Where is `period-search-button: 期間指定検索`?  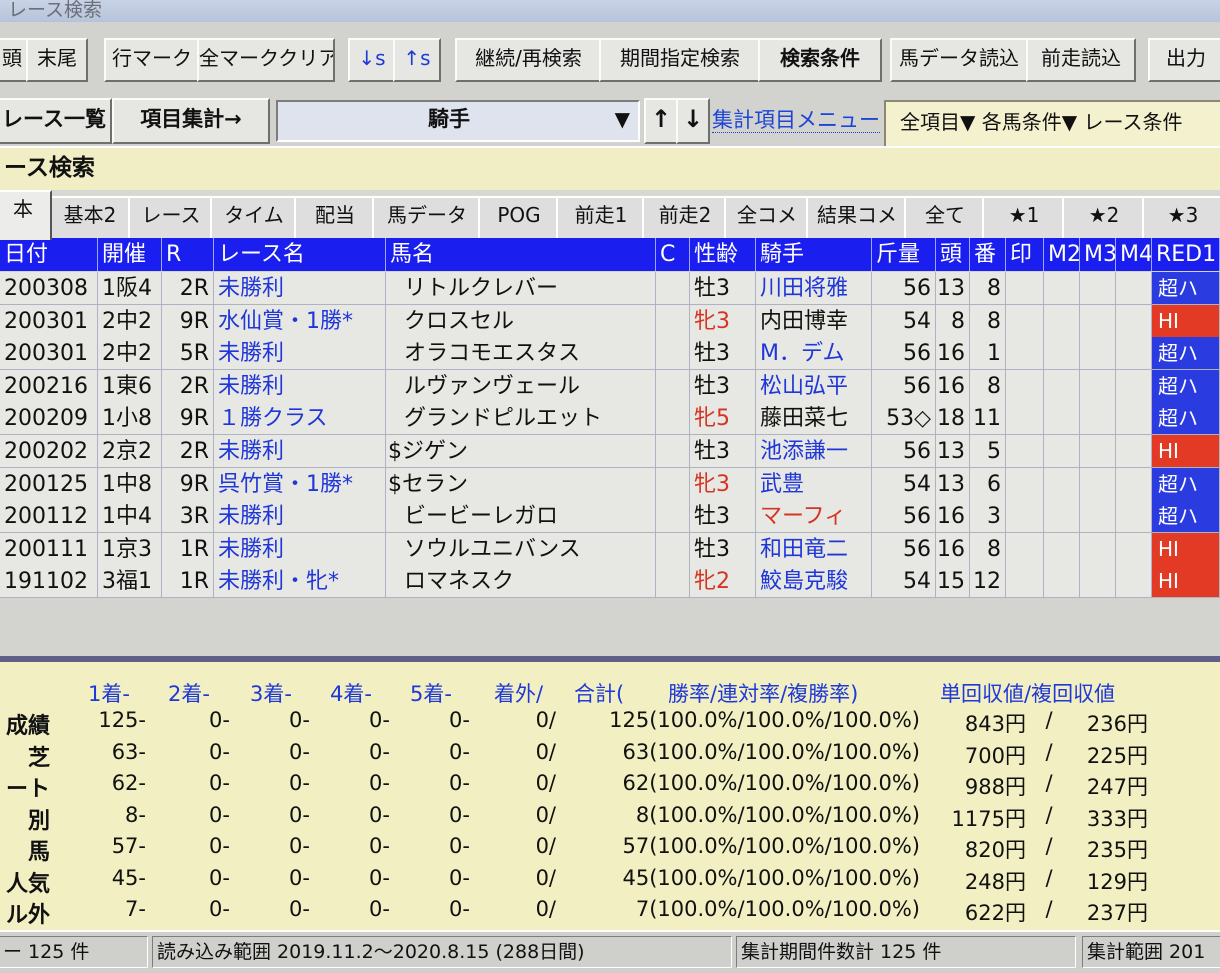 period-search-button: 期間指定検索 is located at coordinates (680, 60).